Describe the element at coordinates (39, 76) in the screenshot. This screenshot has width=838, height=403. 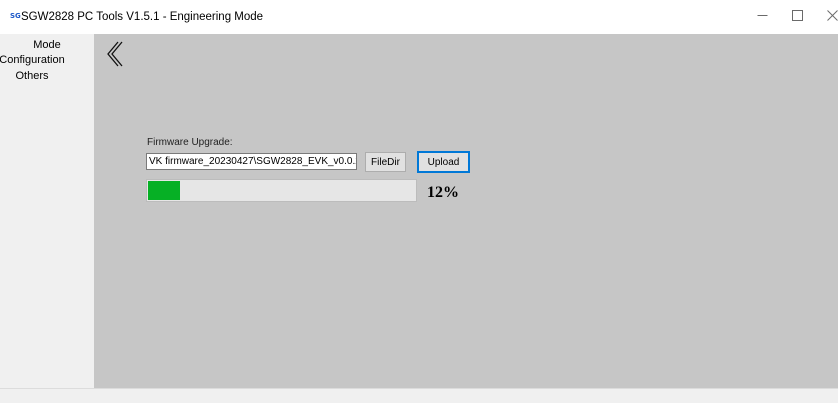
I see `sidebar-item-others: Others` at that location.